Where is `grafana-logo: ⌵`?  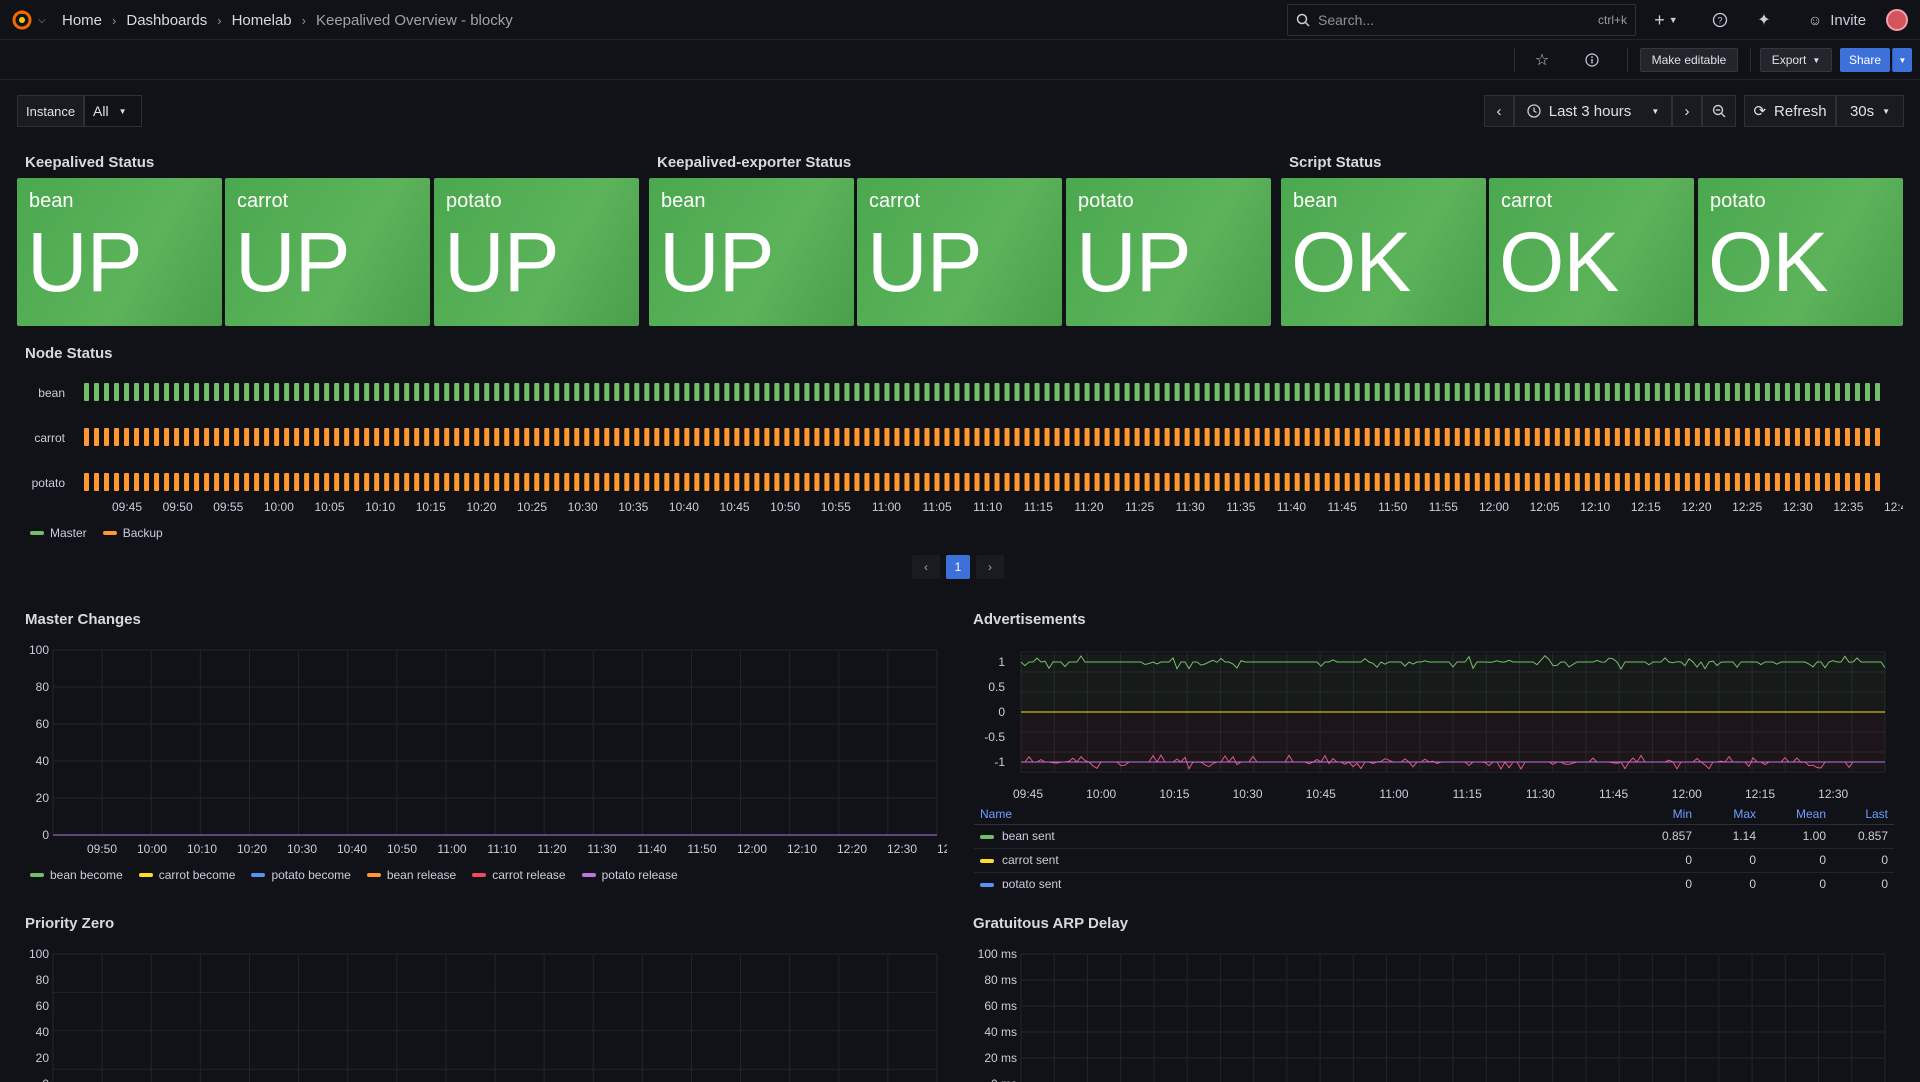 grafana-logo: ⌵ is located at coordinates (30, 20).